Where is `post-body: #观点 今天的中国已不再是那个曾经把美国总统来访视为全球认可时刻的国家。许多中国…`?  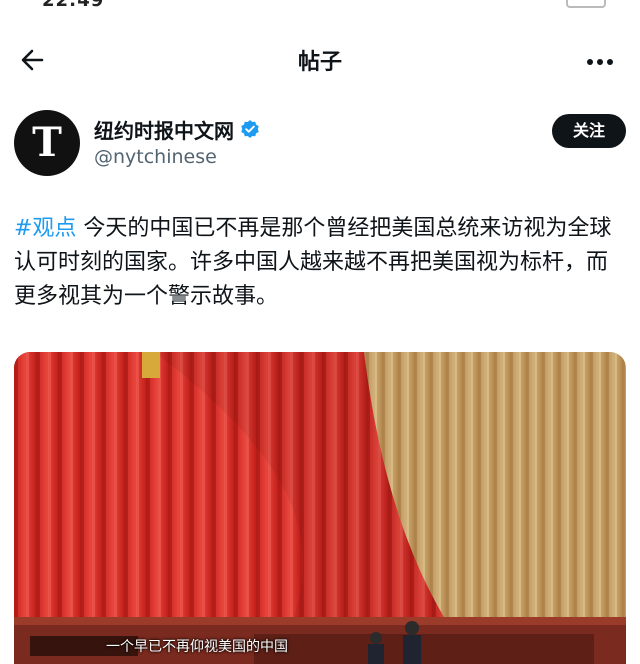
post-body: #观点 今天的中国已不再是那个曾经把美国总统来访视为全球认可时刻的国家。许多中国… is located at coordinates (320, 263).